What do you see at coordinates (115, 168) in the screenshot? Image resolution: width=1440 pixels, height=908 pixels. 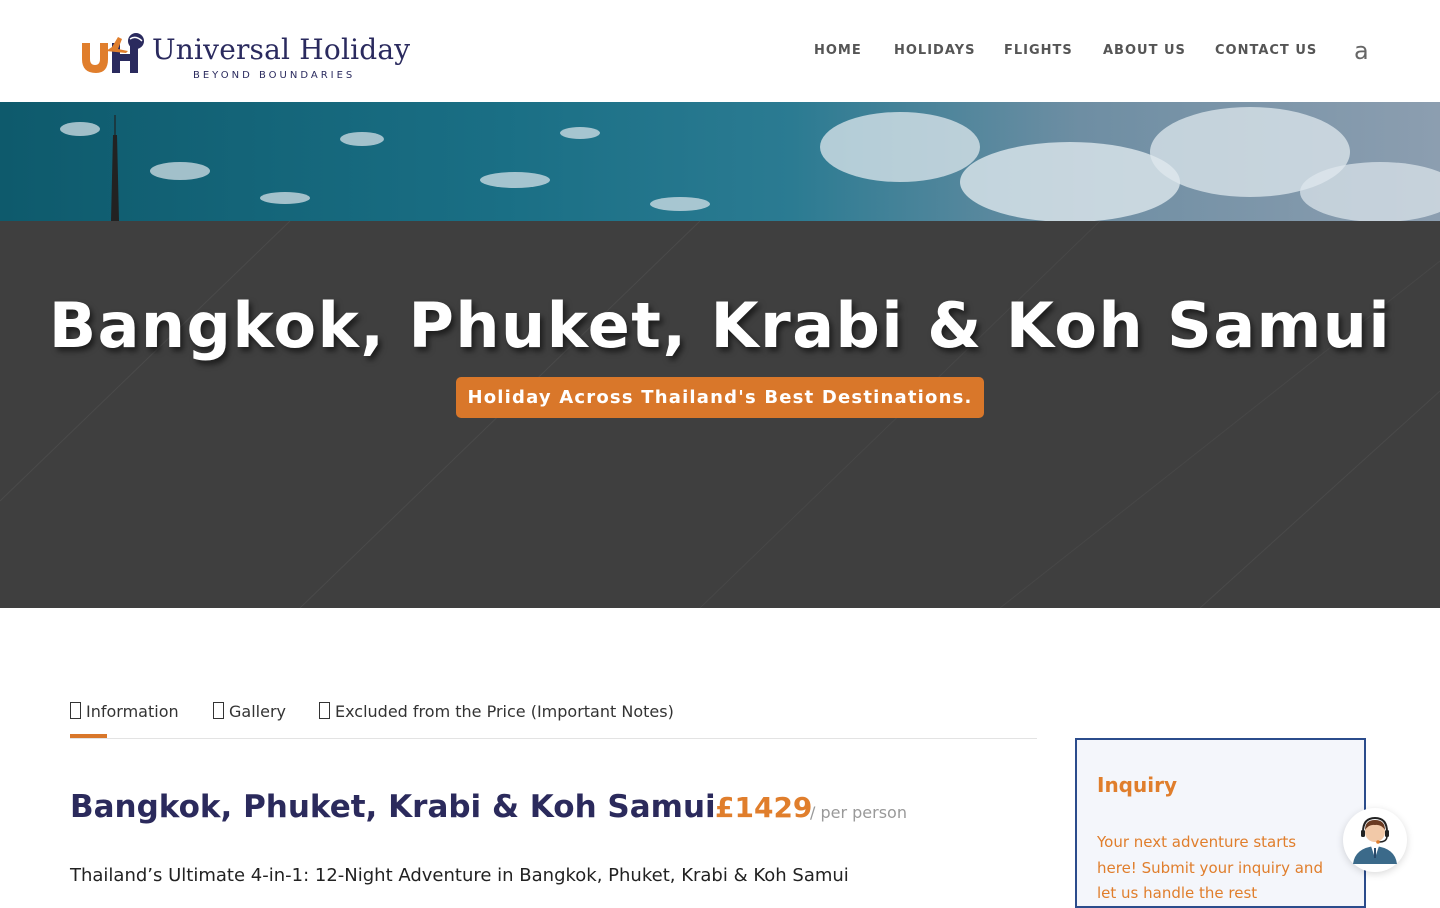 I see `tower-silhouette` at bounding box center [115, 168].